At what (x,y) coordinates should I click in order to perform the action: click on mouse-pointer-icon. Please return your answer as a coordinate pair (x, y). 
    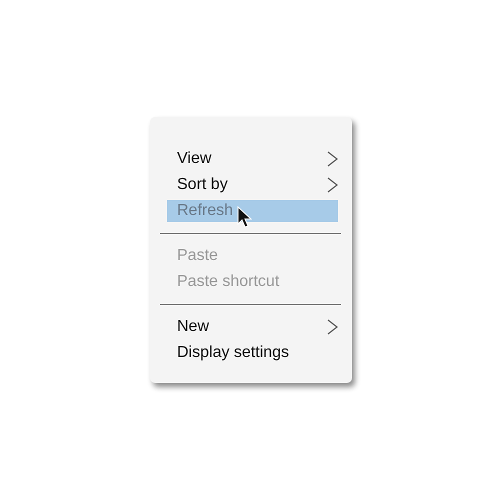
    Looking at the image, I should click on (244, 217).